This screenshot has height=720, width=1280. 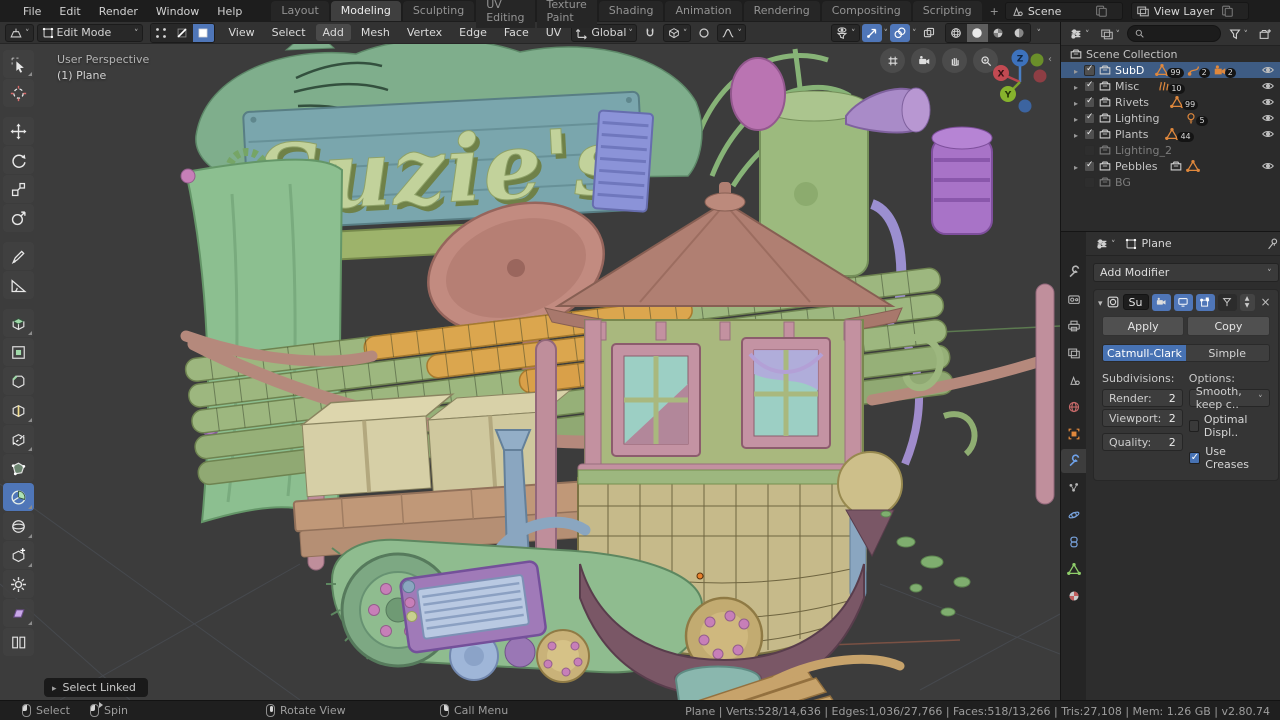 What do you see at coordinates (1039, 32) in the screenshot?
I see `shading-dropdown` at bounding box center [1039, 32].